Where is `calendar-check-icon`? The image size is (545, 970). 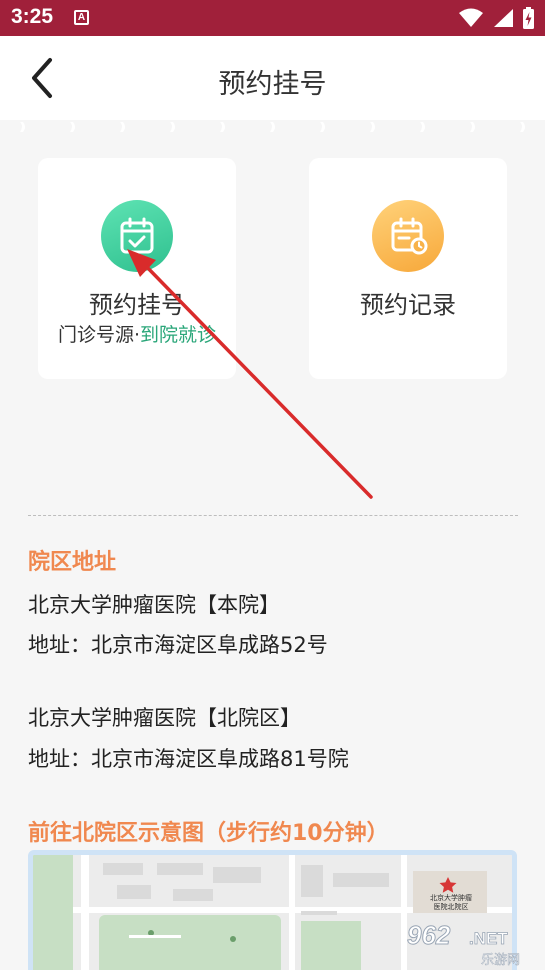
calendar-check-icon is located at coordinates (137, 235).